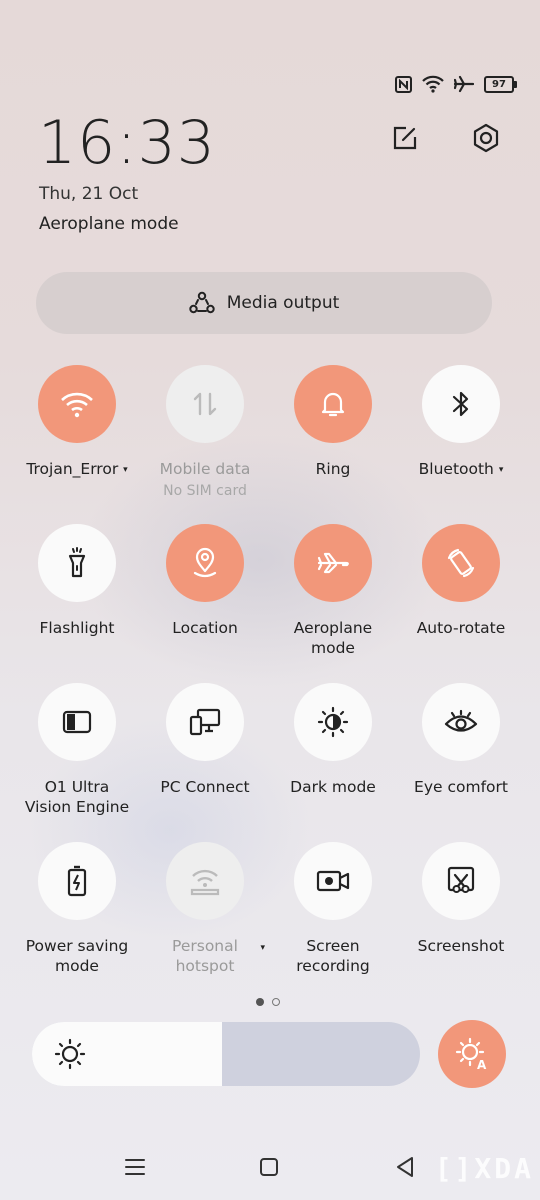 Image resolution: width=540 pixels, height=1200 pixels. I want to click on tile-screen-recording-toggle, so click(333, 881).